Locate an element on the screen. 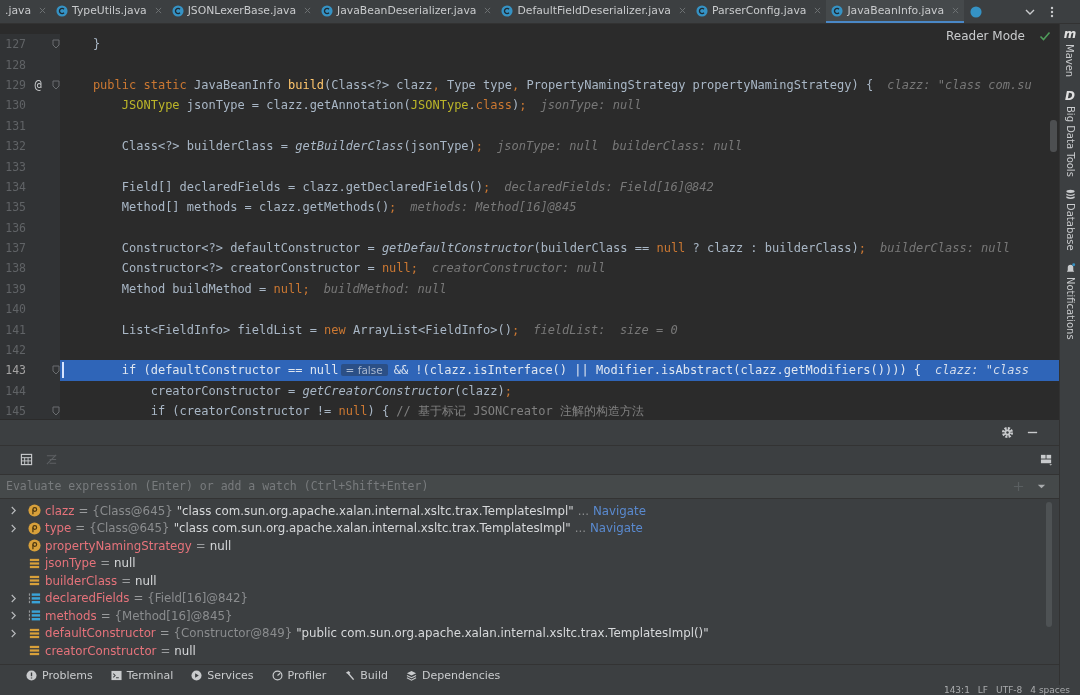  editor-tab: JavaBeanInfo.java is located at coordinates (895, 11).